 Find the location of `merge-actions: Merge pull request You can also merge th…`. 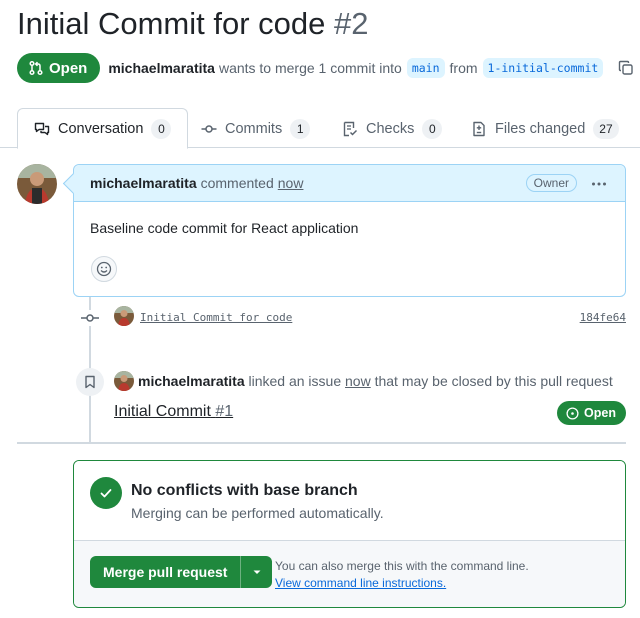

merge-actions: Merge pull request You can also merge th… is located at coordinates (349, 573).